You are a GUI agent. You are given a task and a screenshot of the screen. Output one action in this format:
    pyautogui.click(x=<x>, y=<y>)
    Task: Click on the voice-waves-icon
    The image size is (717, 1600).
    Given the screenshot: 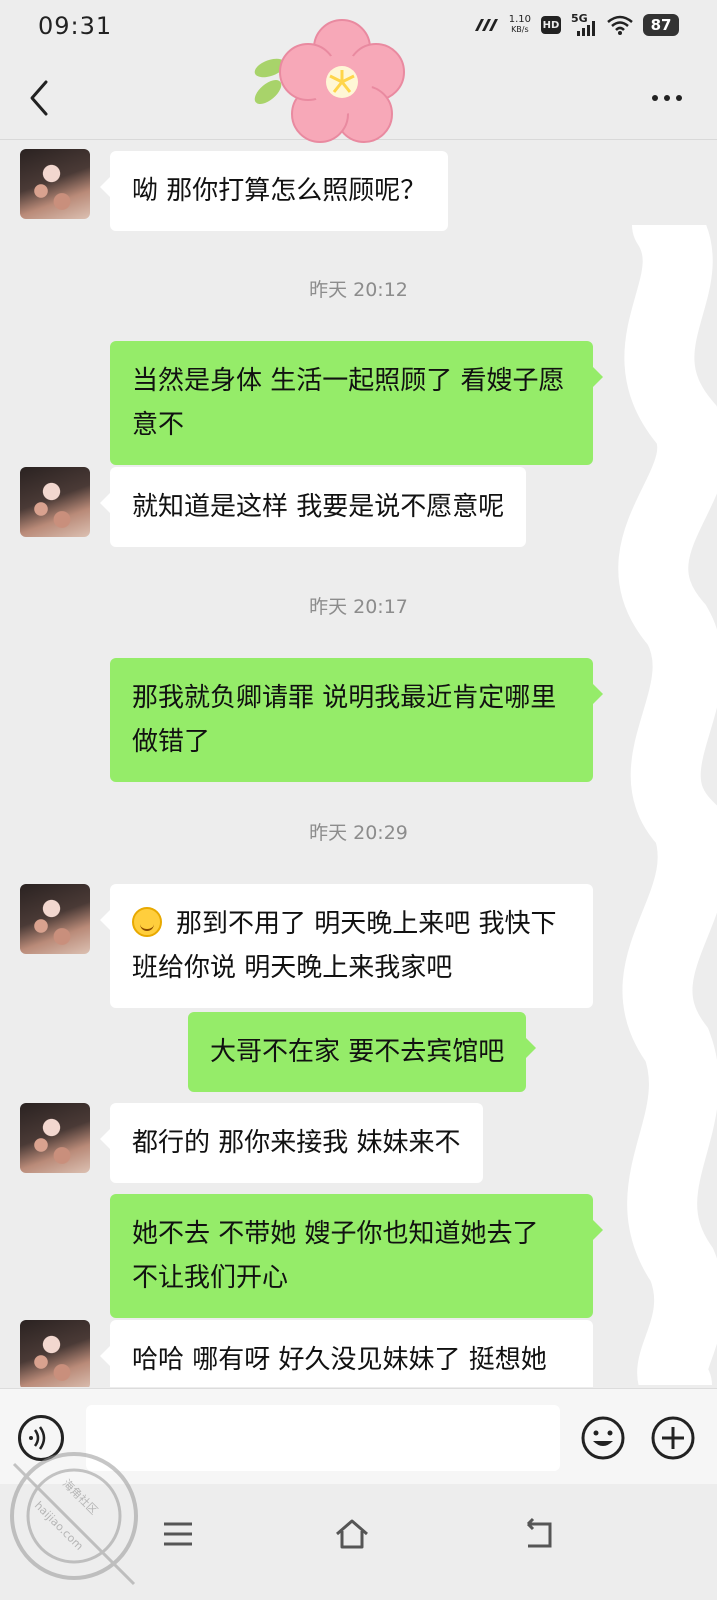 What is the action you would take?
    pyautogui.click(x=37, y=1438)
    